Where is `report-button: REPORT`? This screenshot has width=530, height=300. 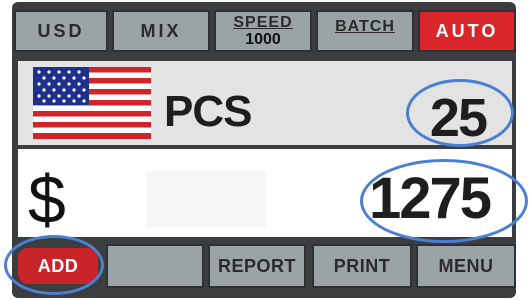
report-button: REPORT is located at coordinates (257, 266).